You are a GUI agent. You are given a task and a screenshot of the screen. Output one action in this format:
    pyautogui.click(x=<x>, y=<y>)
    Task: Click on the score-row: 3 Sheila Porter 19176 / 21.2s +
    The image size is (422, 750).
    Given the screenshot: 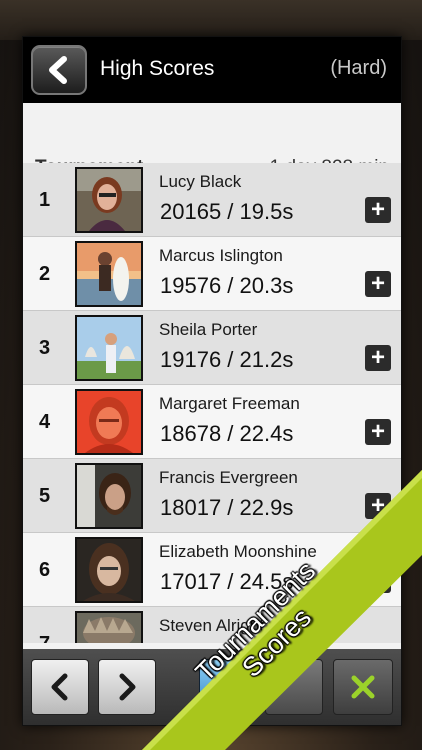 What is the action you would take?
    pyautogui.click(x=212, y=348)
    